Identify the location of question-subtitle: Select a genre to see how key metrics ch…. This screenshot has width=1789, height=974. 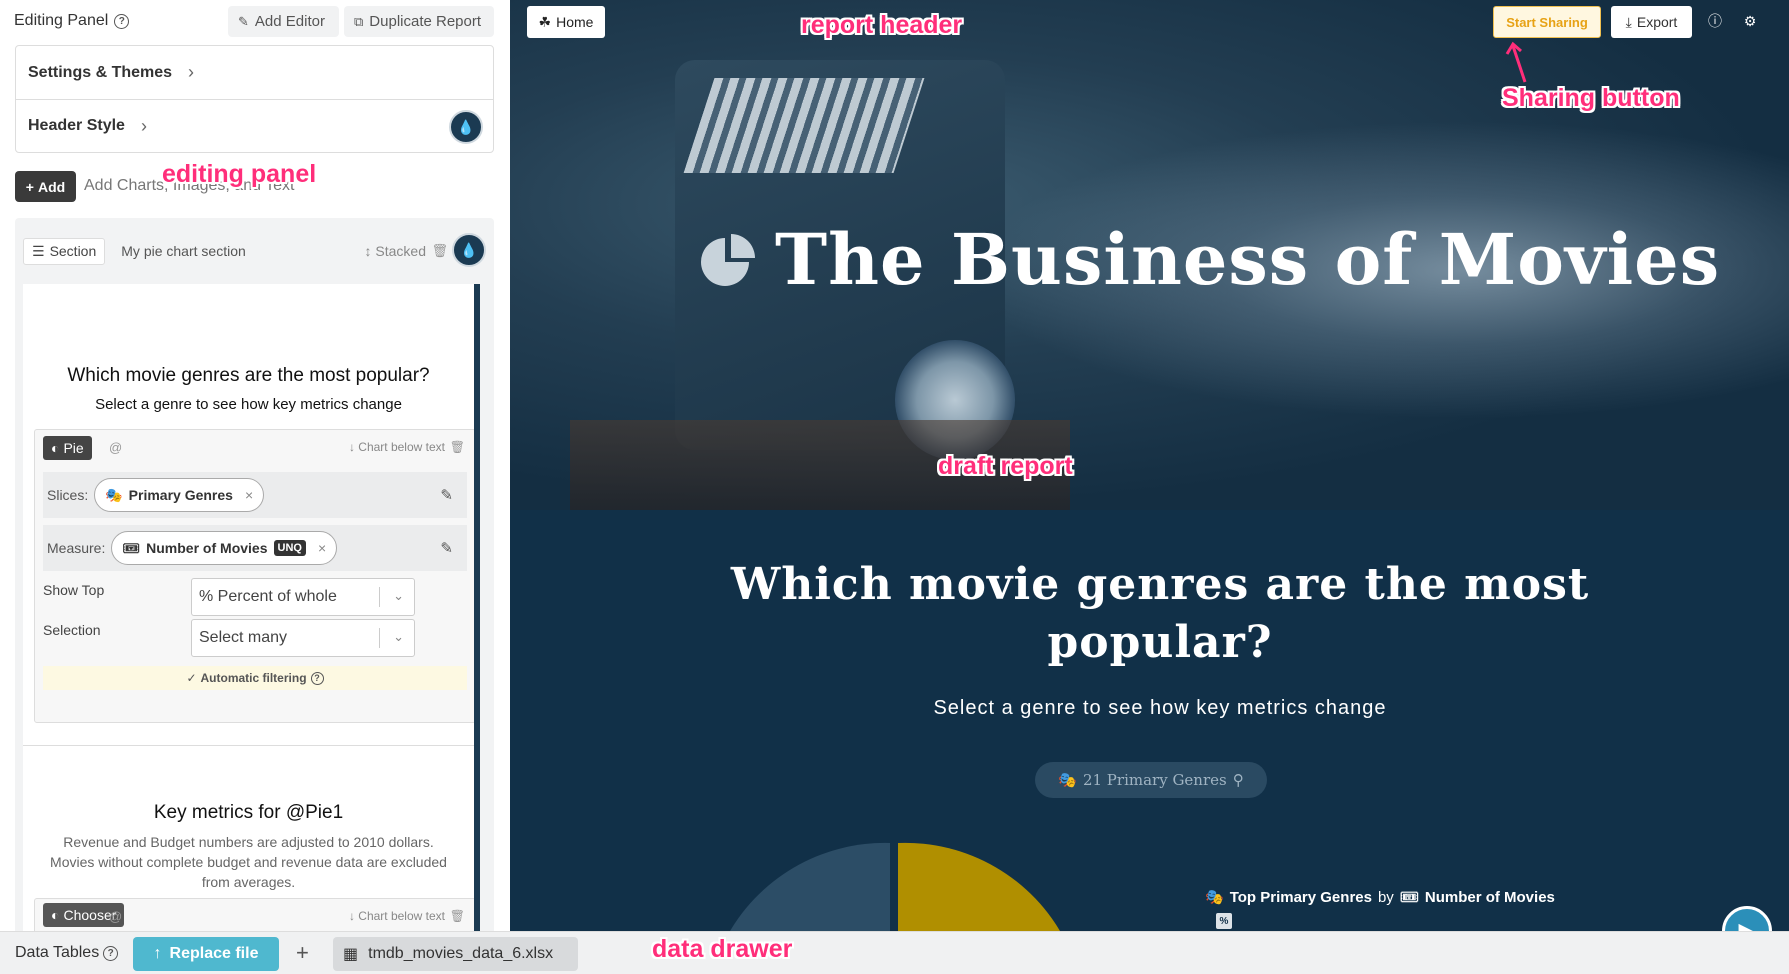
(248, 404).